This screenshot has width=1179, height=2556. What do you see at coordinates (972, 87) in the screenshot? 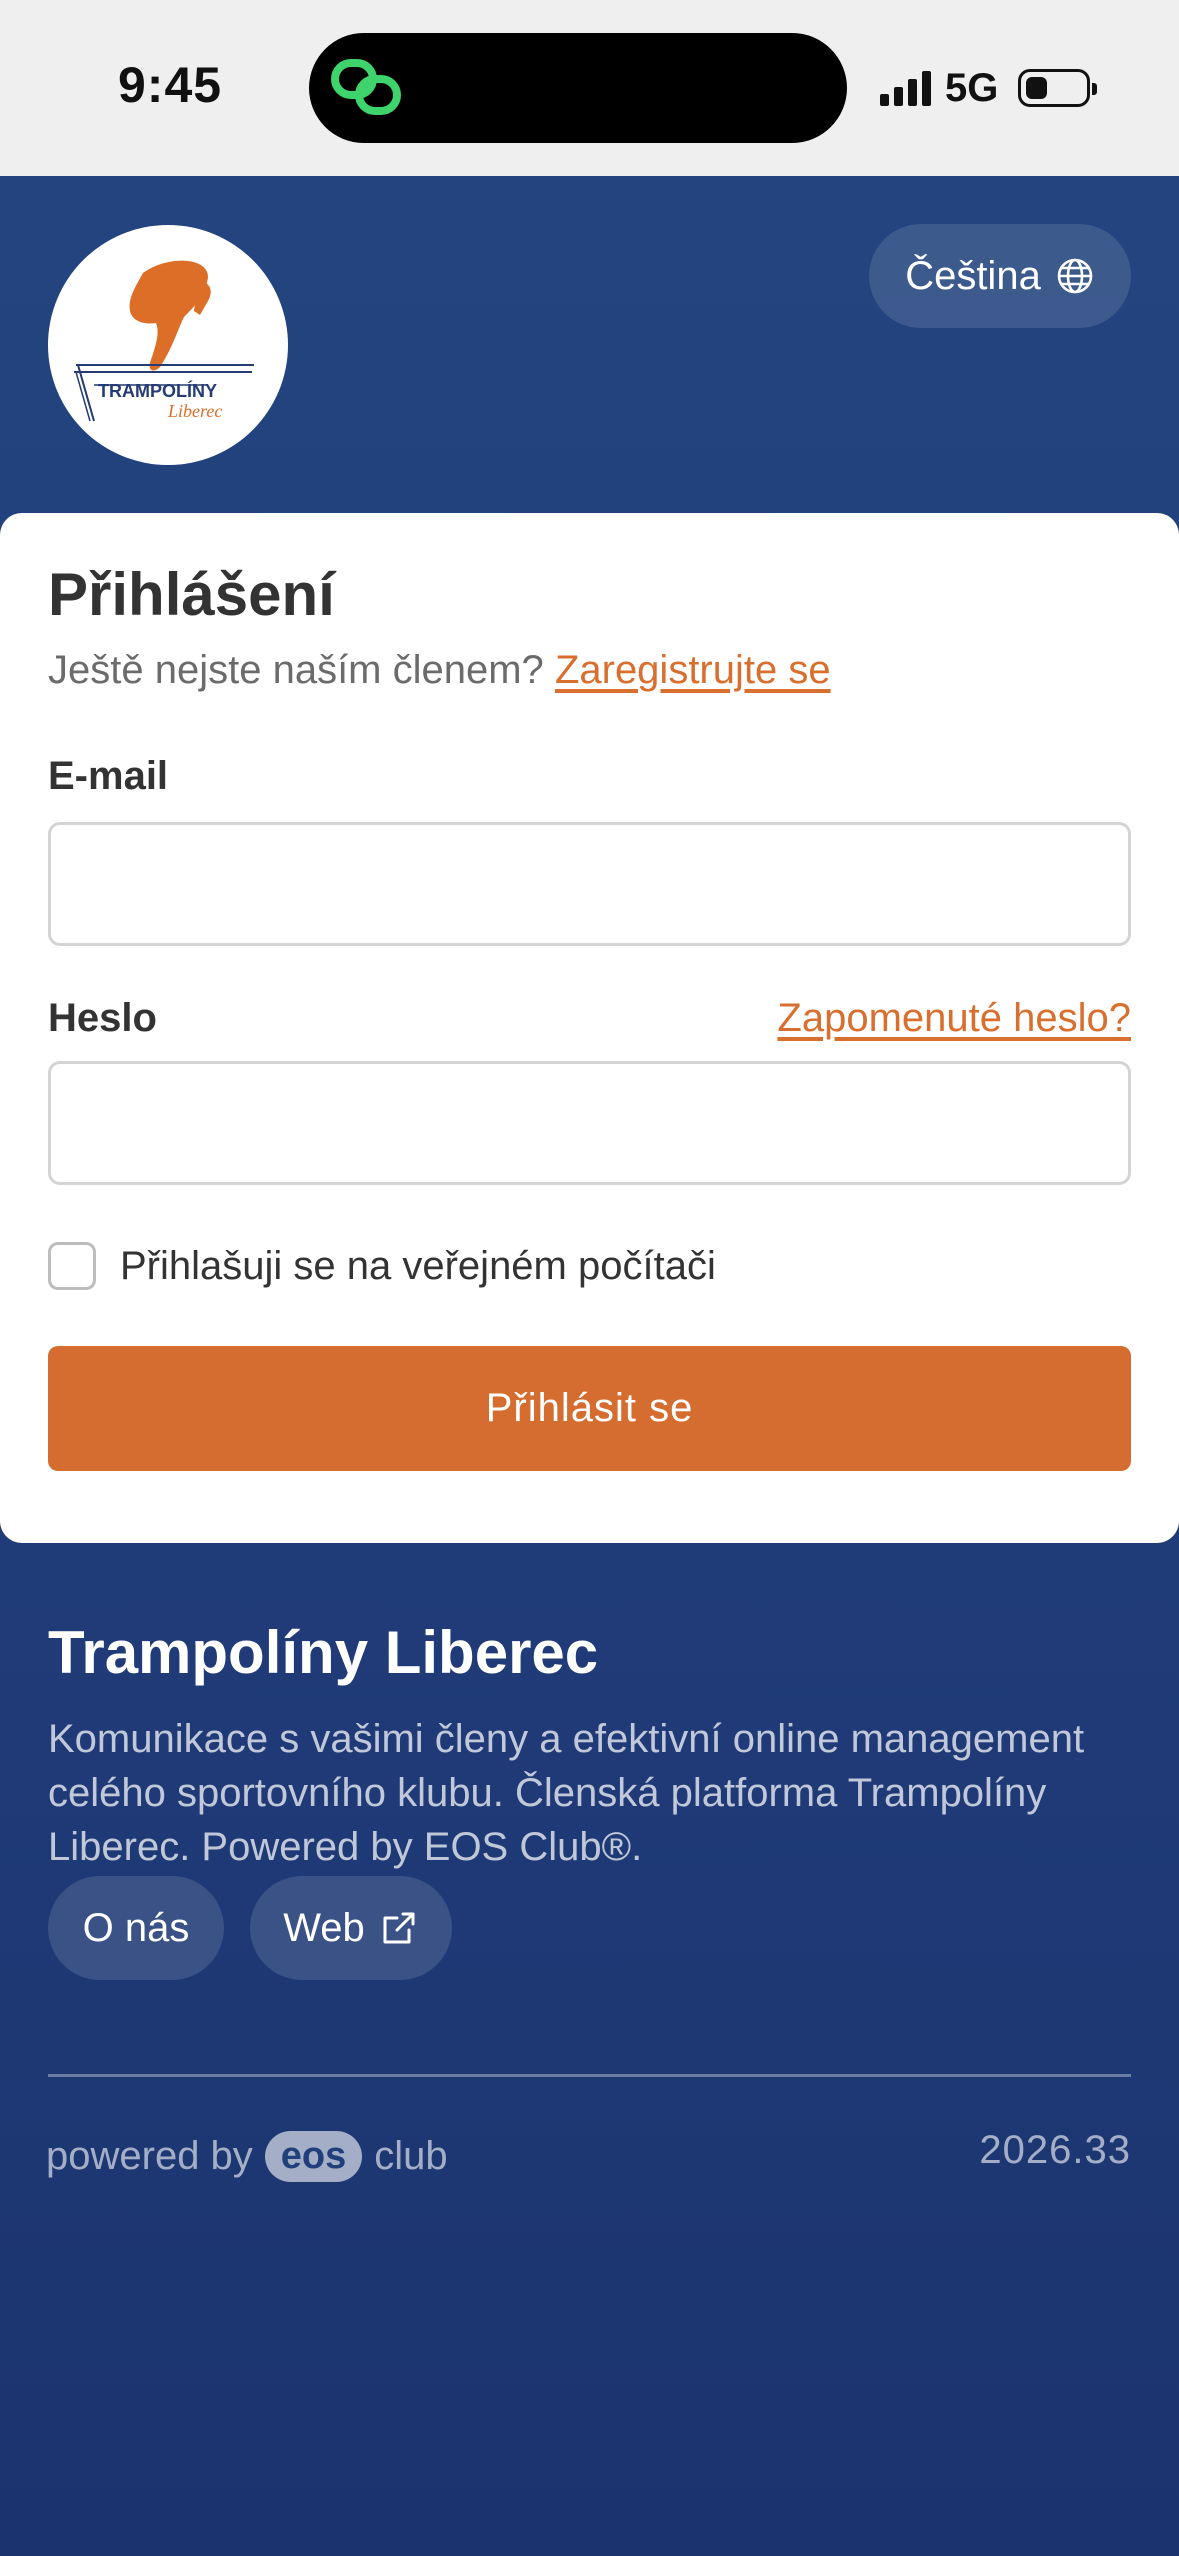
I see `network-type: 5G` at bounding box center [972, 87].